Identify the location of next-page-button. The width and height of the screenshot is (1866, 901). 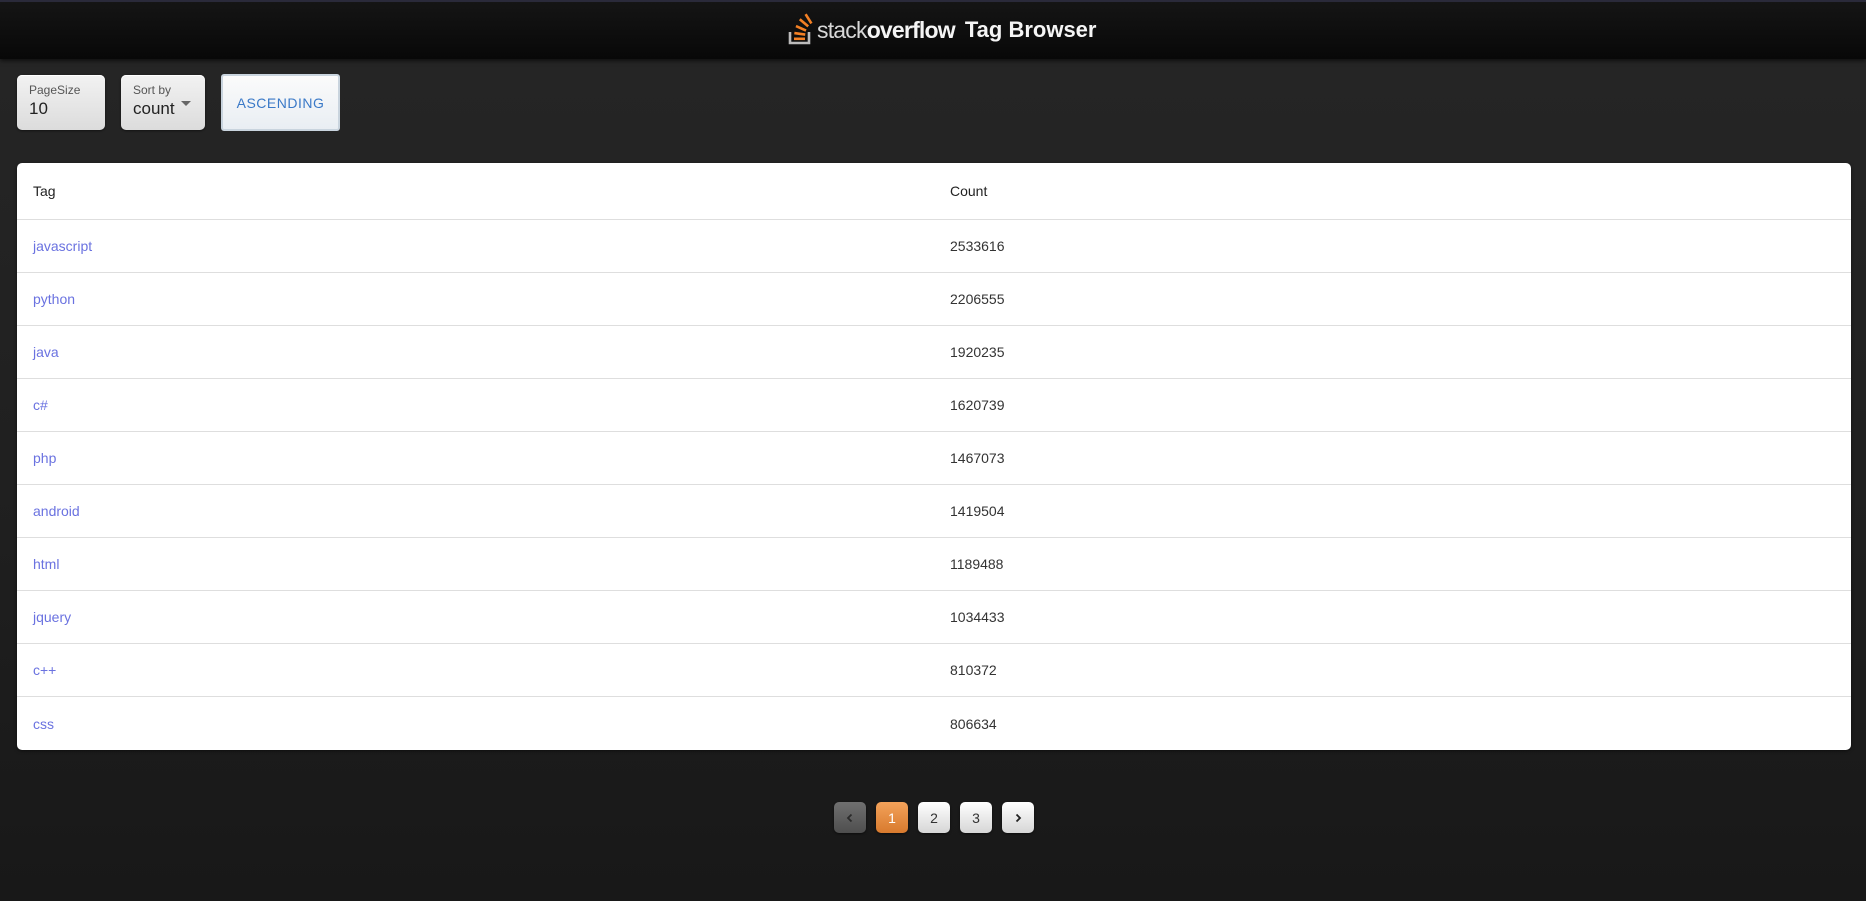
(1018, 817).